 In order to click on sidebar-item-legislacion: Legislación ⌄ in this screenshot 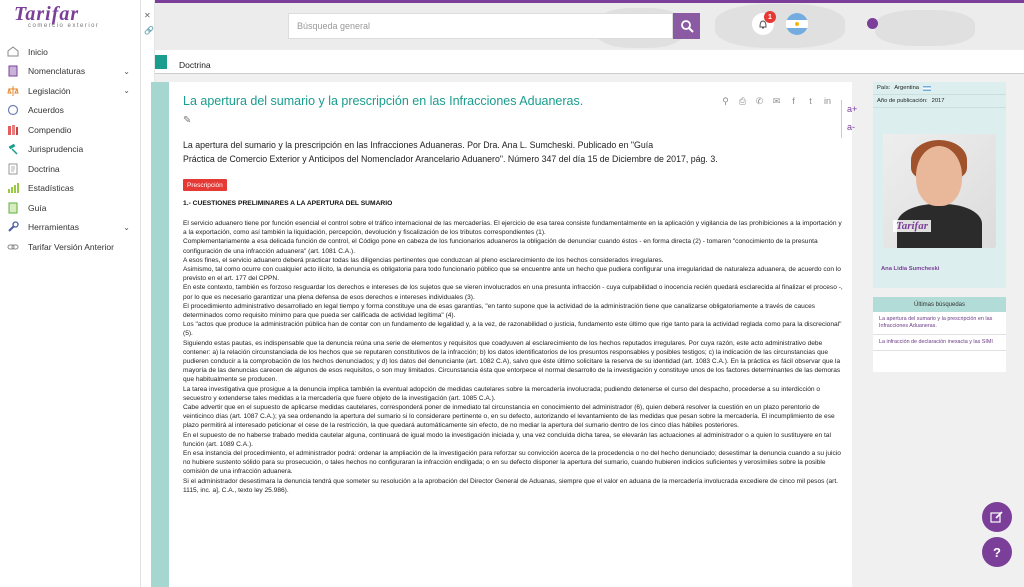, I will do `click(70, 91)`.